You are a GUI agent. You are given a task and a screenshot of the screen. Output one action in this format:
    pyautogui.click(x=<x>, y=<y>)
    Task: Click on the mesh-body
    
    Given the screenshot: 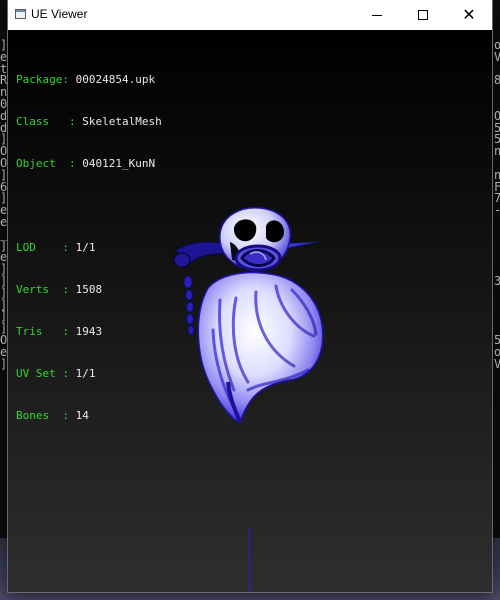 What is the action you would take?
    pyautogui.click(x=260, y=347)
    